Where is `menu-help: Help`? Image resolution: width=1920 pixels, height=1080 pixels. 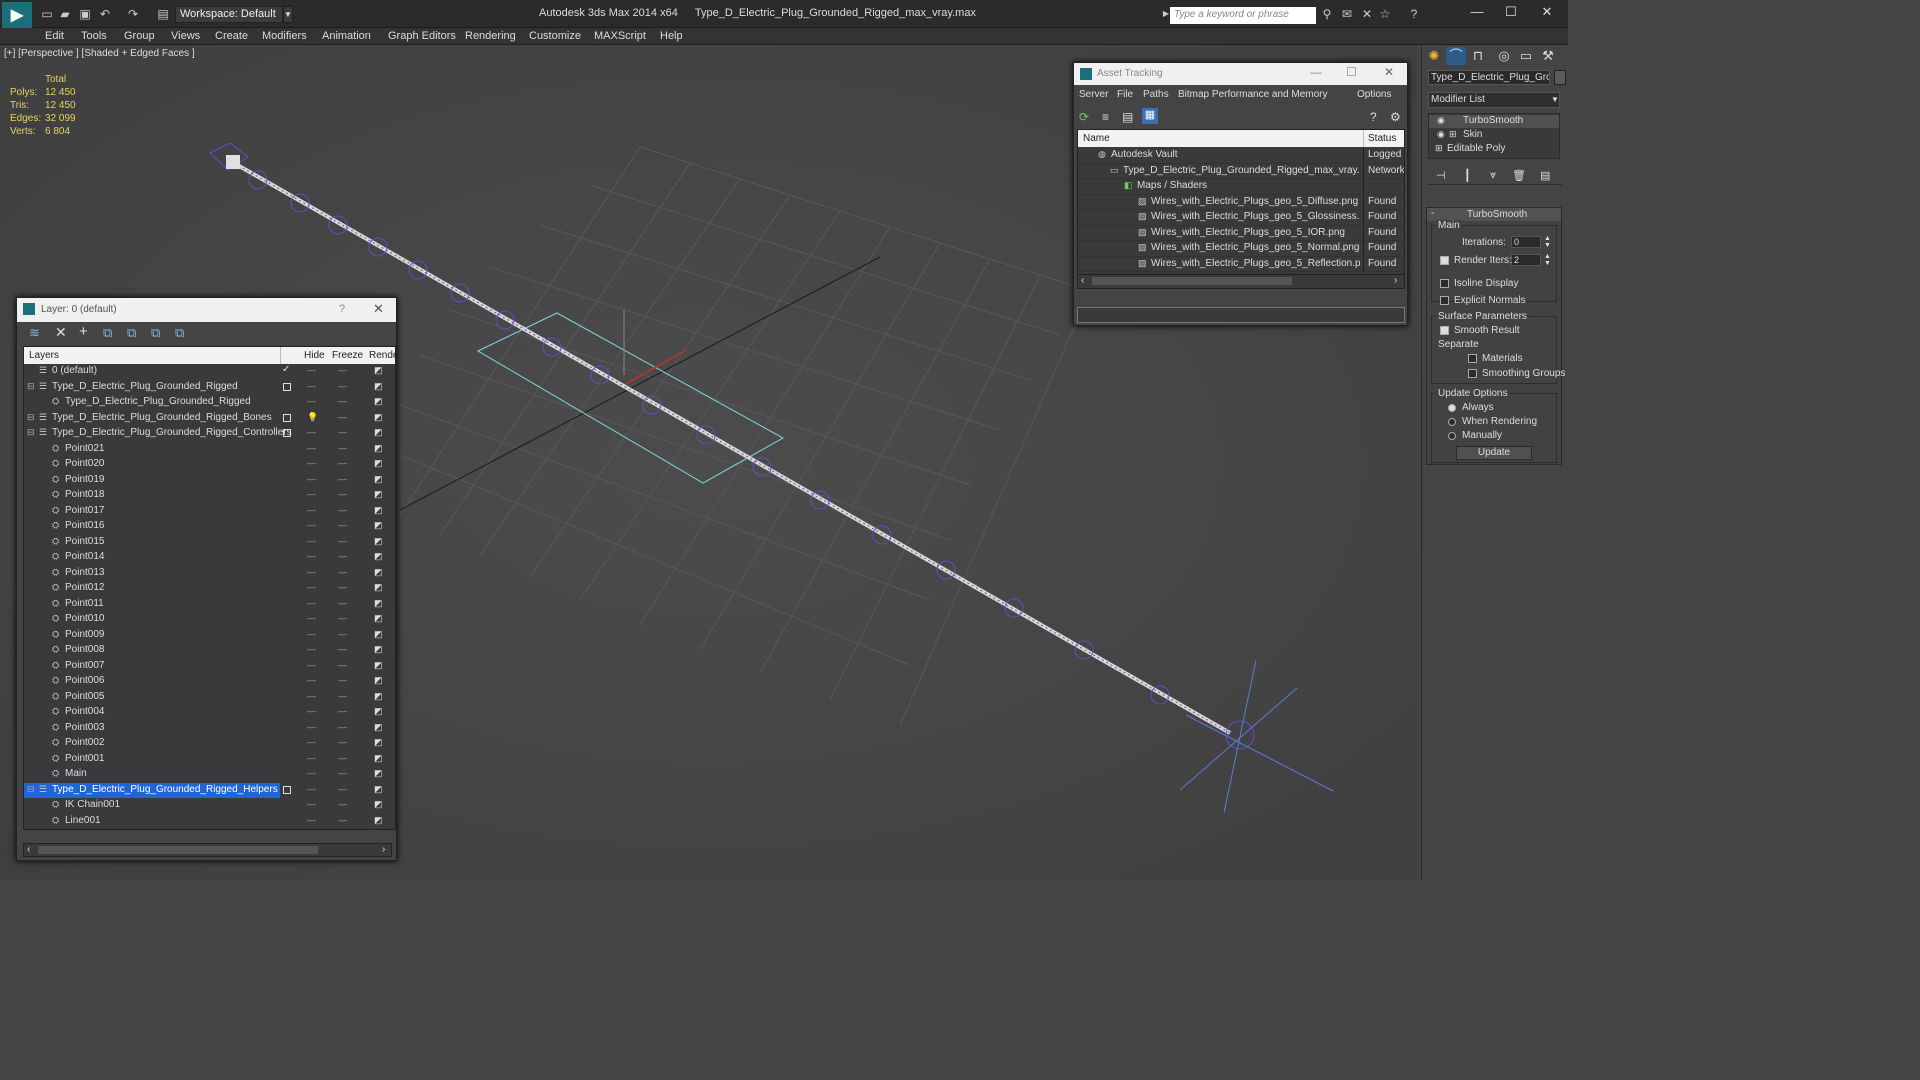 menu-help: Help is located at coordinates (671, 36).